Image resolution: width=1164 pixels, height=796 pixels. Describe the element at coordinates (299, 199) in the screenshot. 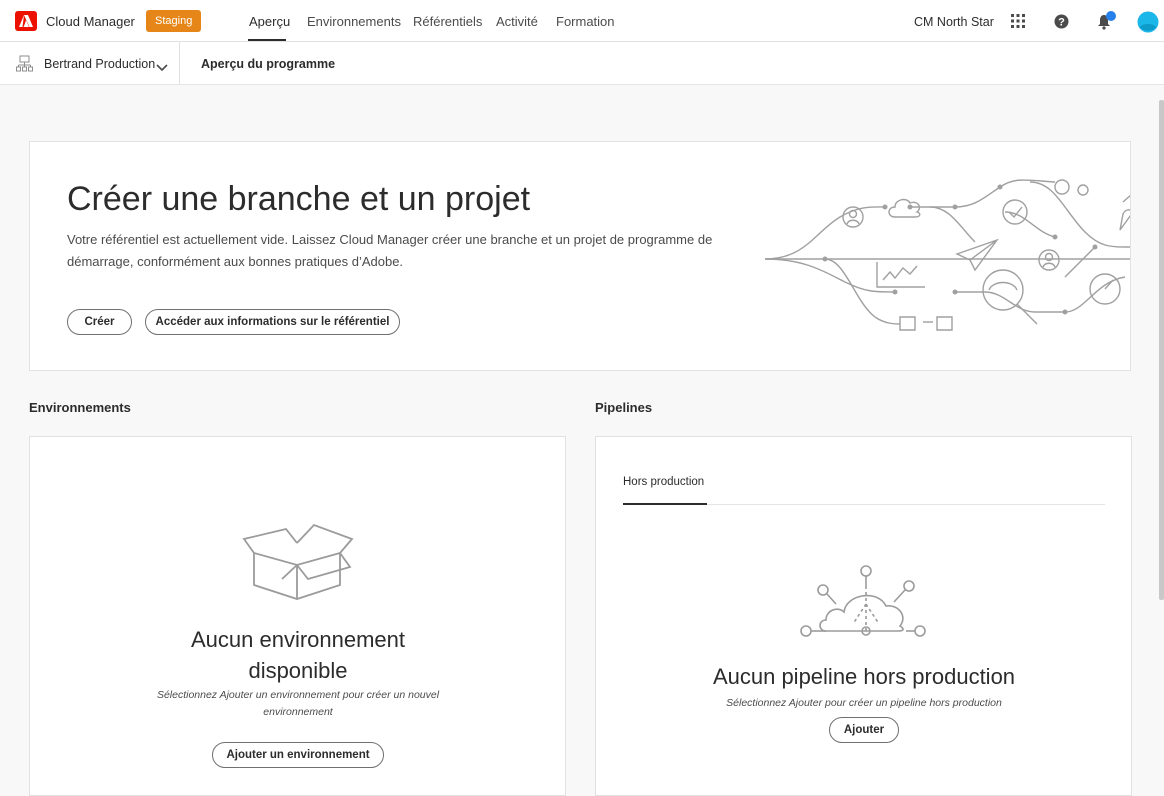

I see `hero-title: Créer une branche et un projet` at that location.